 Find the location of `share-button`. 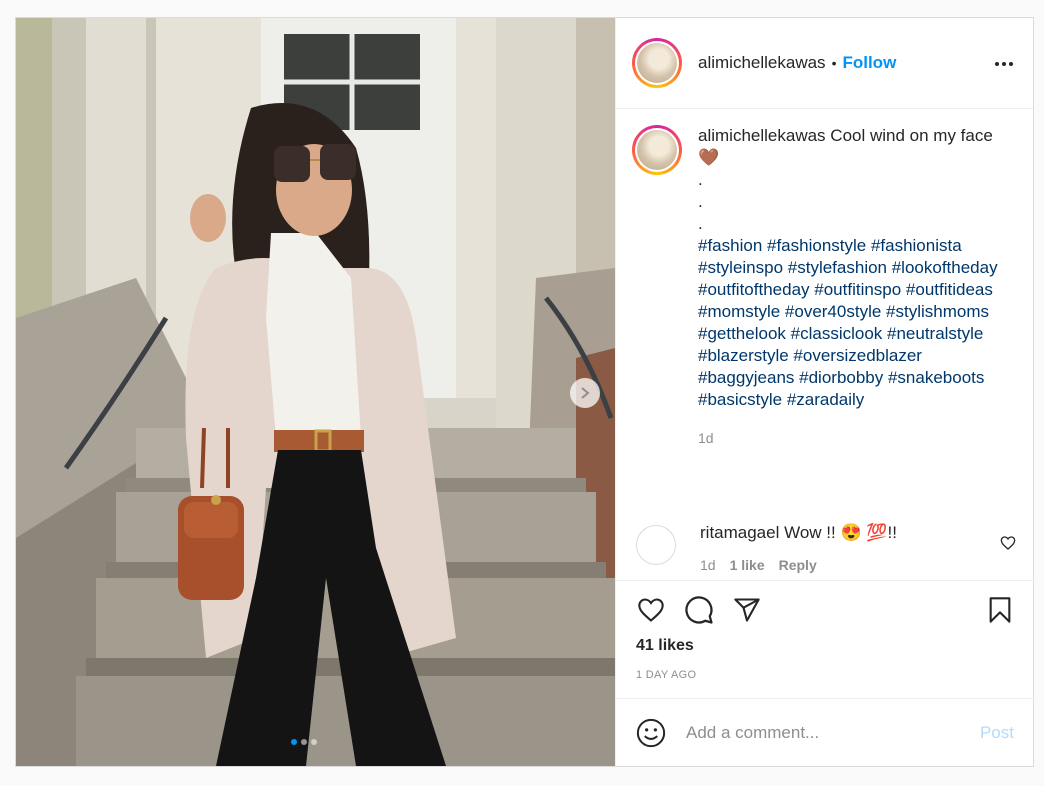

share-button is located at coordinates (747, 610).